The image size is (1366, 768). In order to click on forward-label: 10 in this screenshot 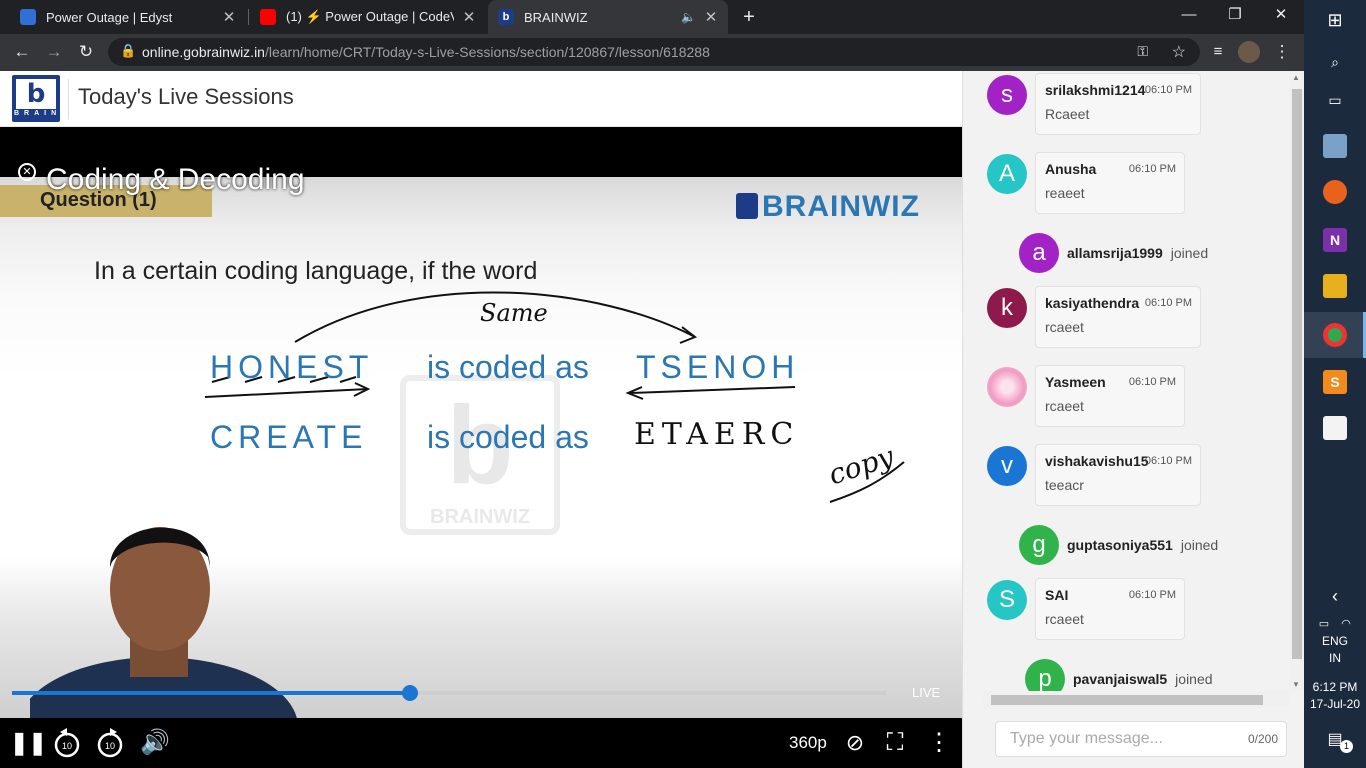, I will do `click(110, 746)`.